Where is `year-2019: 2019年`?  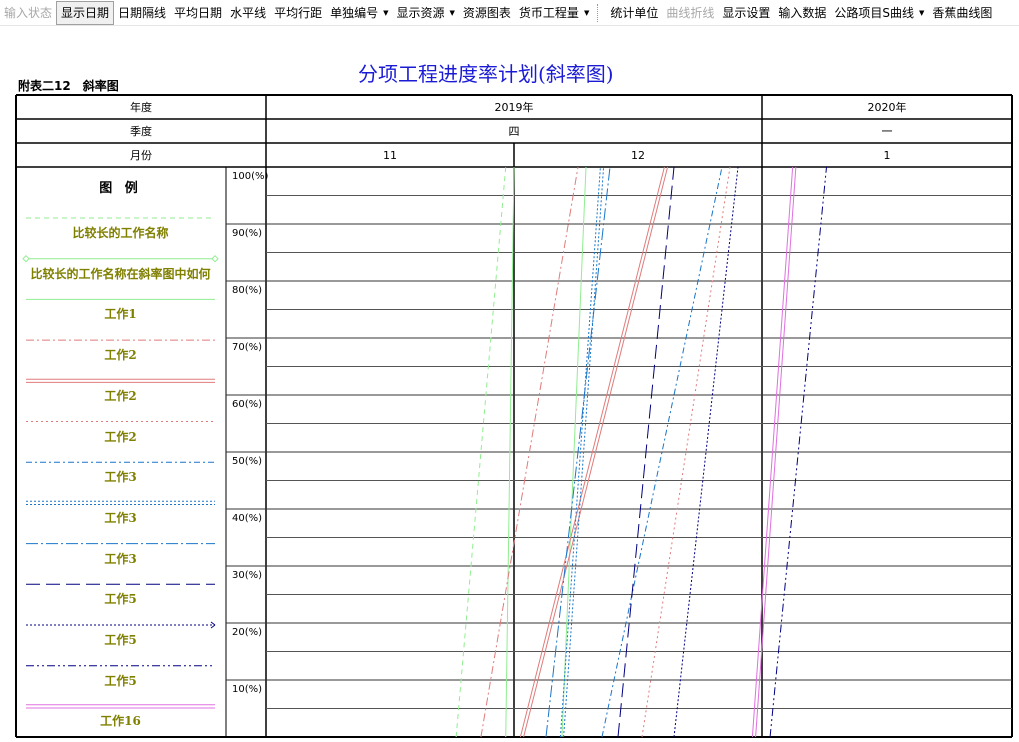 year-2019: 2019年 is located at coordinates (514, 107).